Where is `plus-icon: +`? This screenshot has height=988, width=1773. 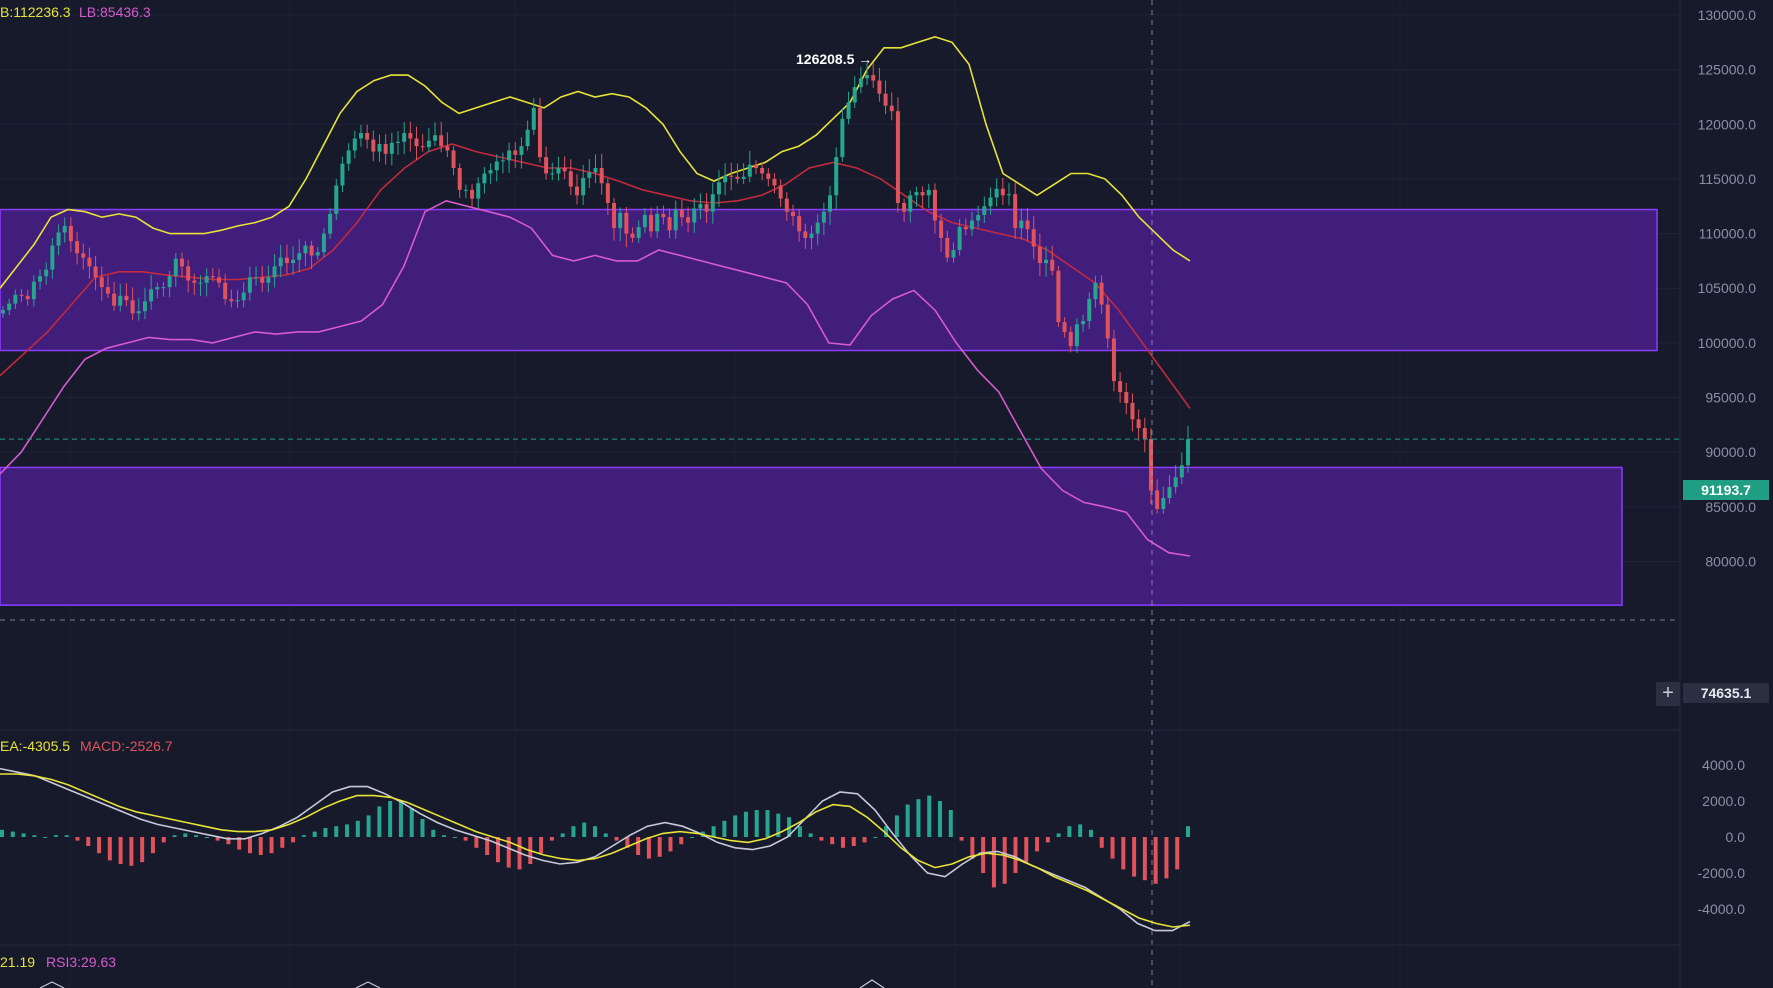 plus-icon: + is located at coordinates (1668, 694).